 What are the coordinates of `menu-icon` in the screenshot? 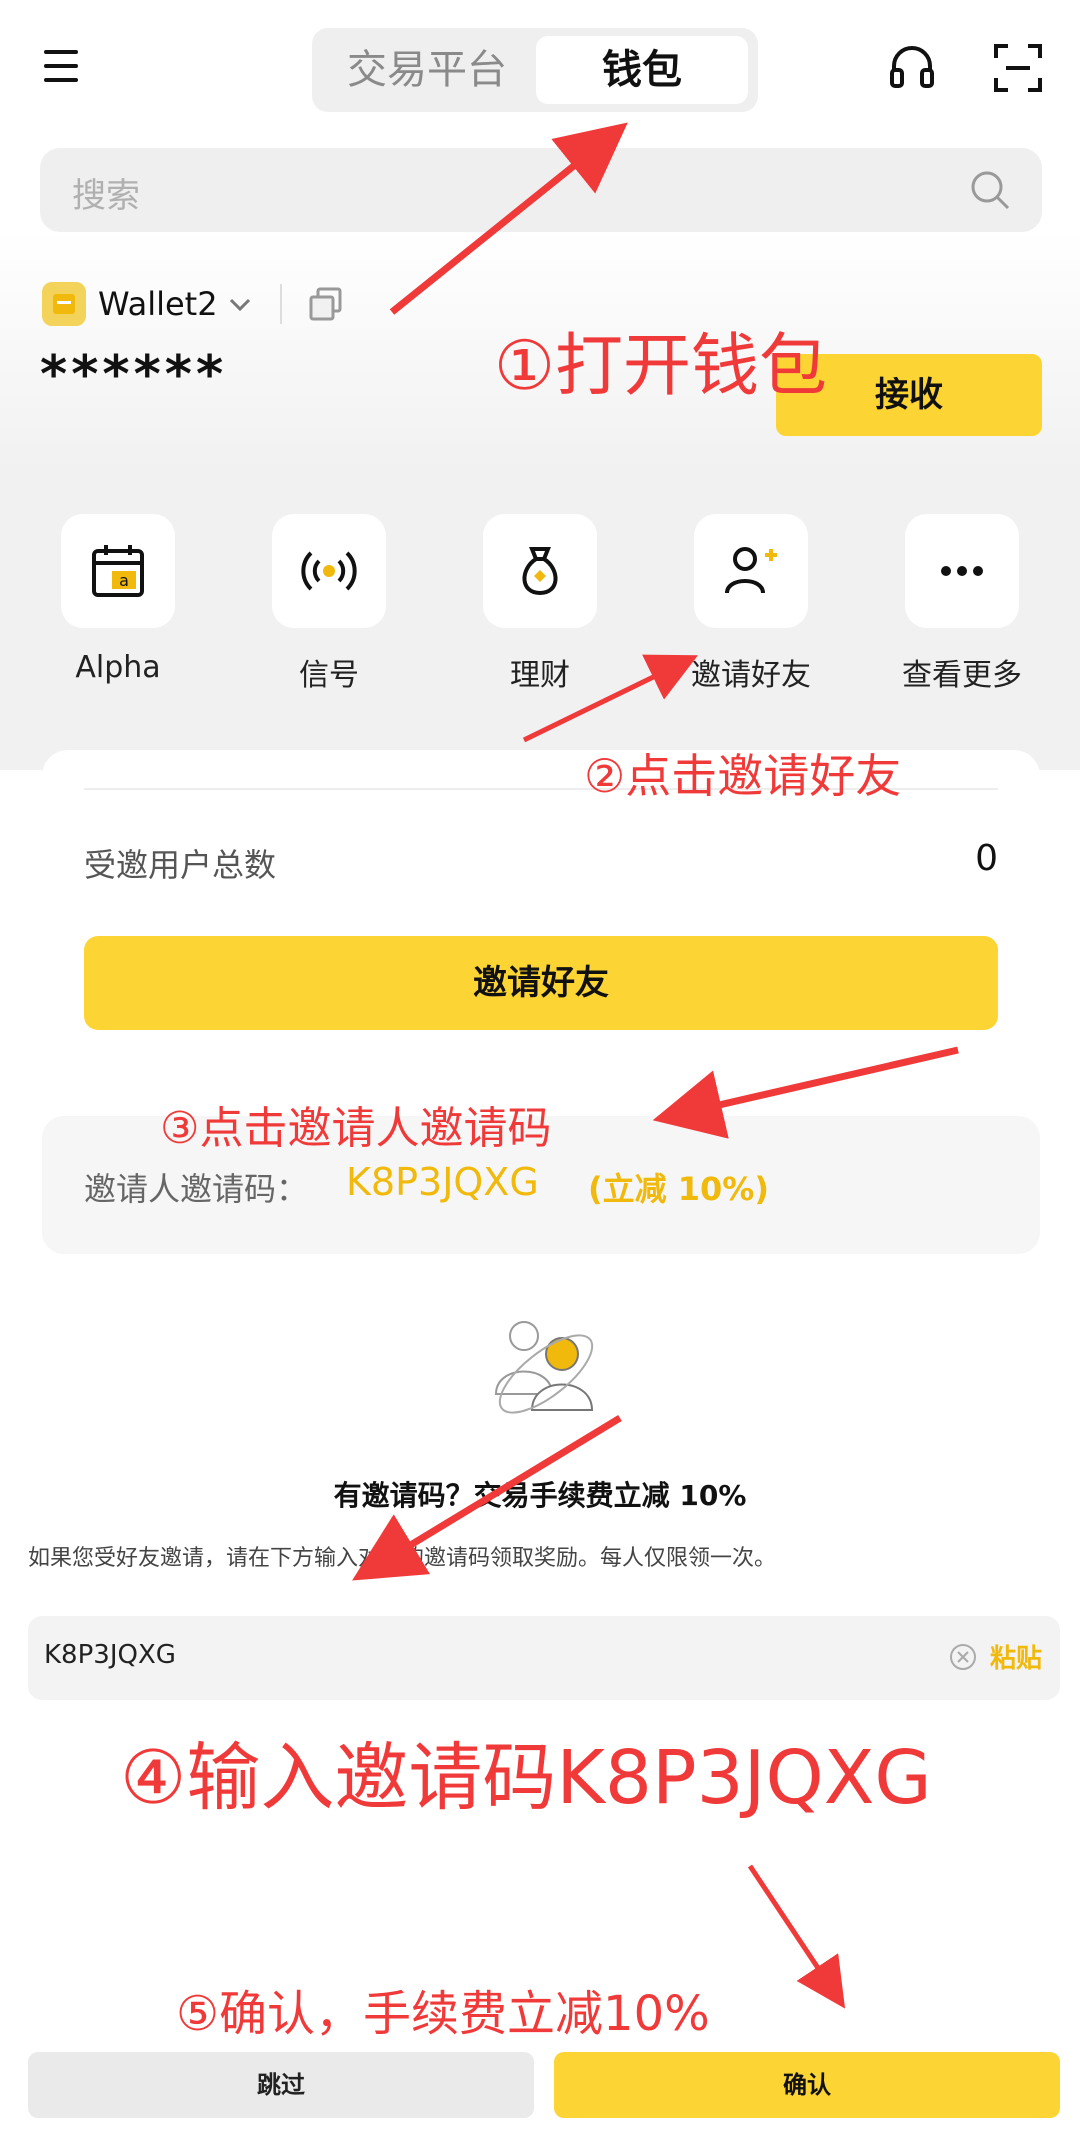 It's located at (61, 66).